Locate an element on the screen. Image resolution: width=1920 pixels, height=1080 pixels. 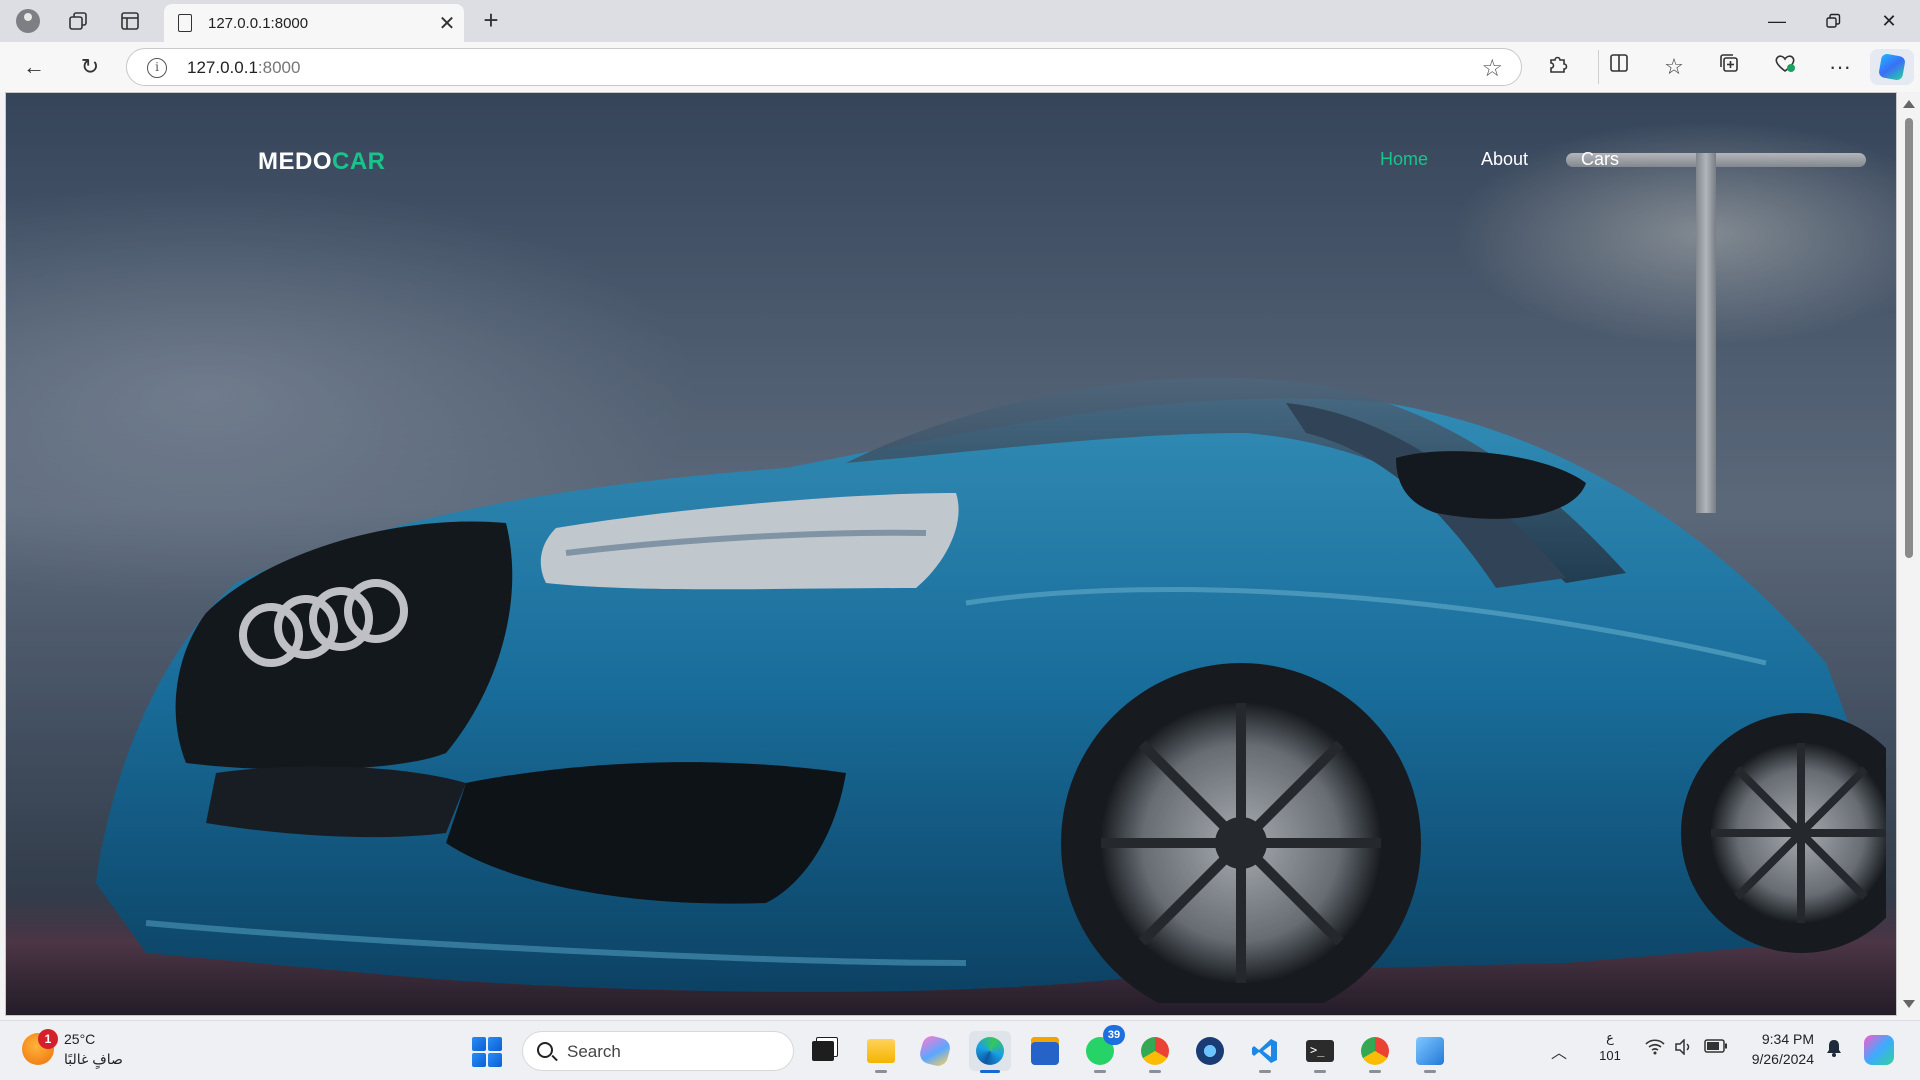
profile-icon is located at coordinates (28, 21).